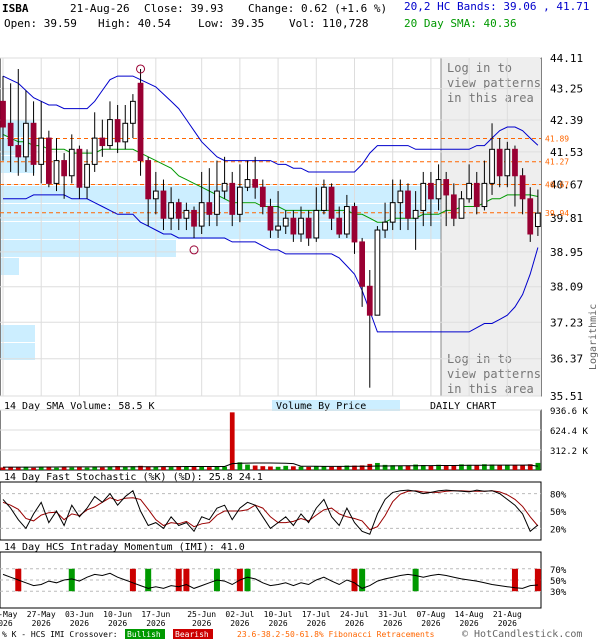 This screenshot has height=640, width=600. Describe the element at coordinates (40, 23) in the screenshot. I see `header-open: Open: 39.59` at that location.